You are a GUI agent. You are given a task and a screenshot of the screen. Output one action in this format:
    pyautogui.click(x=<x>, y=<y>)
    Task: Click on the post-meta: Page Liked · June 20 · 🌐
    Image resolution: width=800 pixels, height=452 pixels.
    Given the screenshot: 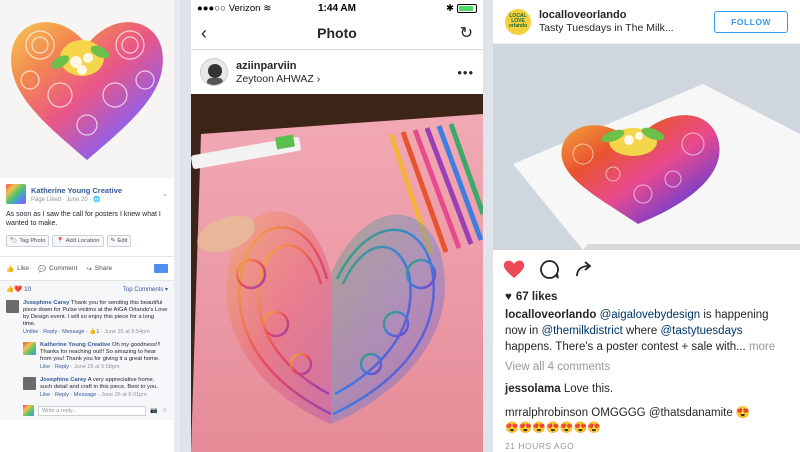 What is the action you would take?
    pyautogui.click(x=76, y=199)
    